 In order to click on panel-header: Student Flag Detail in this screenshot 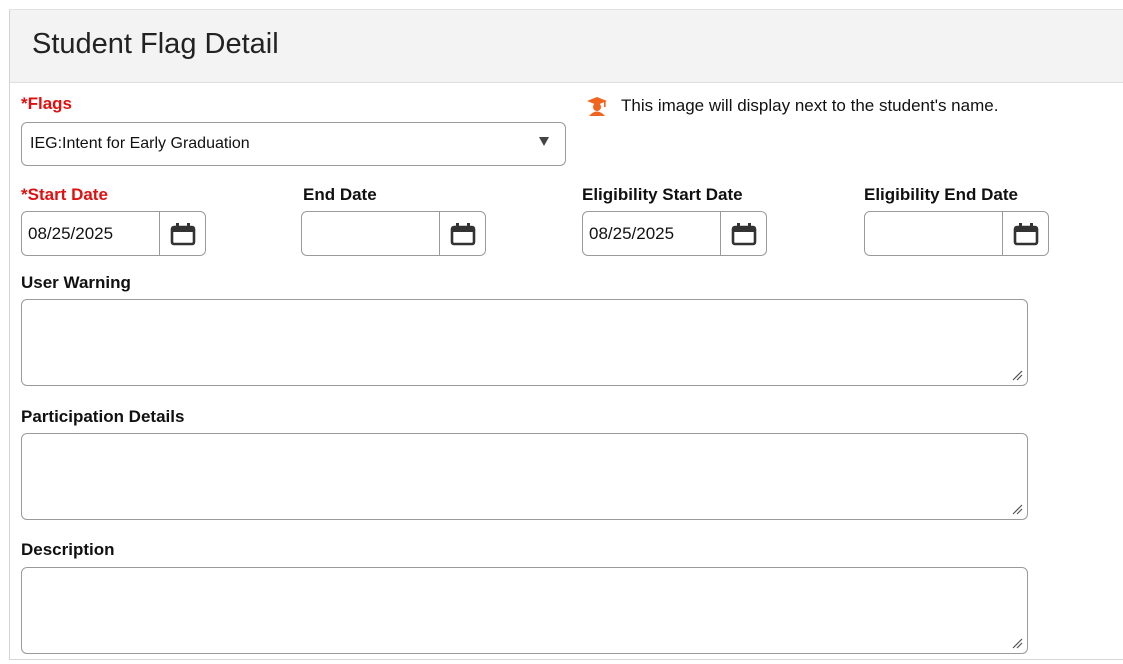, I will do `click(566, 46)`.